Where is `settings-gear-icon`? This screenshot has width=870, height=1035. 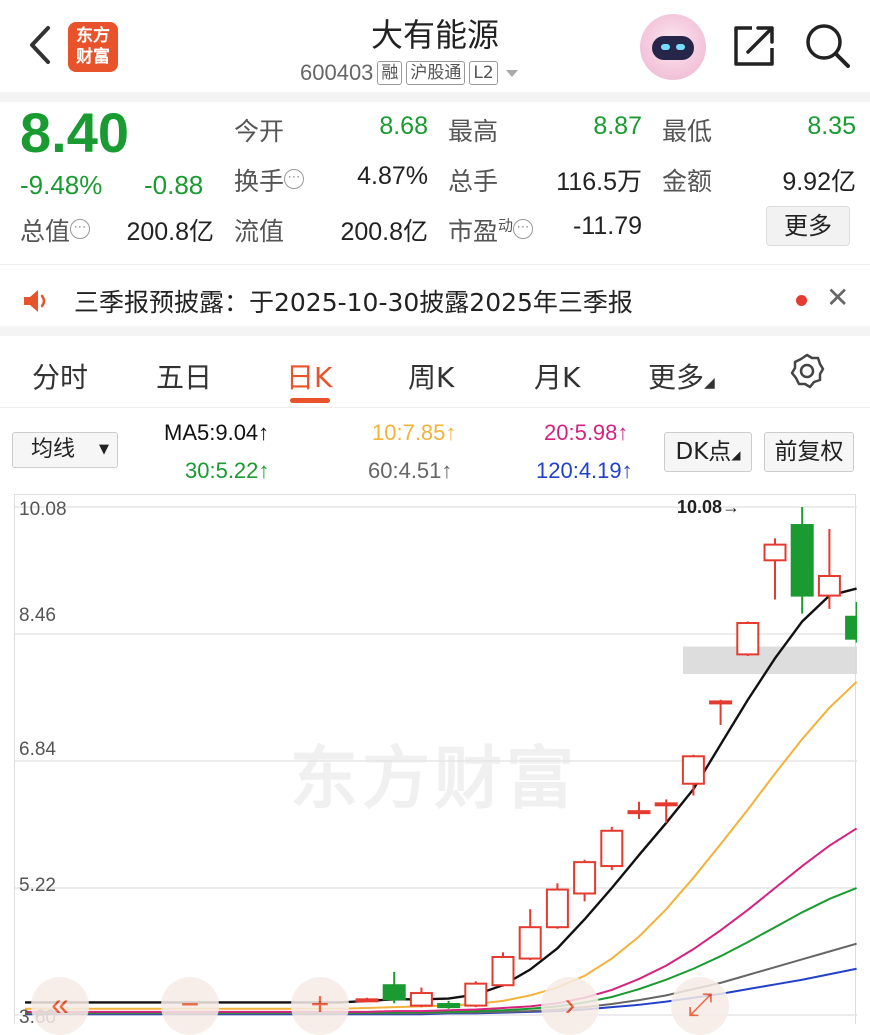
settings-gear-icon is located at coordinates (807, 371).